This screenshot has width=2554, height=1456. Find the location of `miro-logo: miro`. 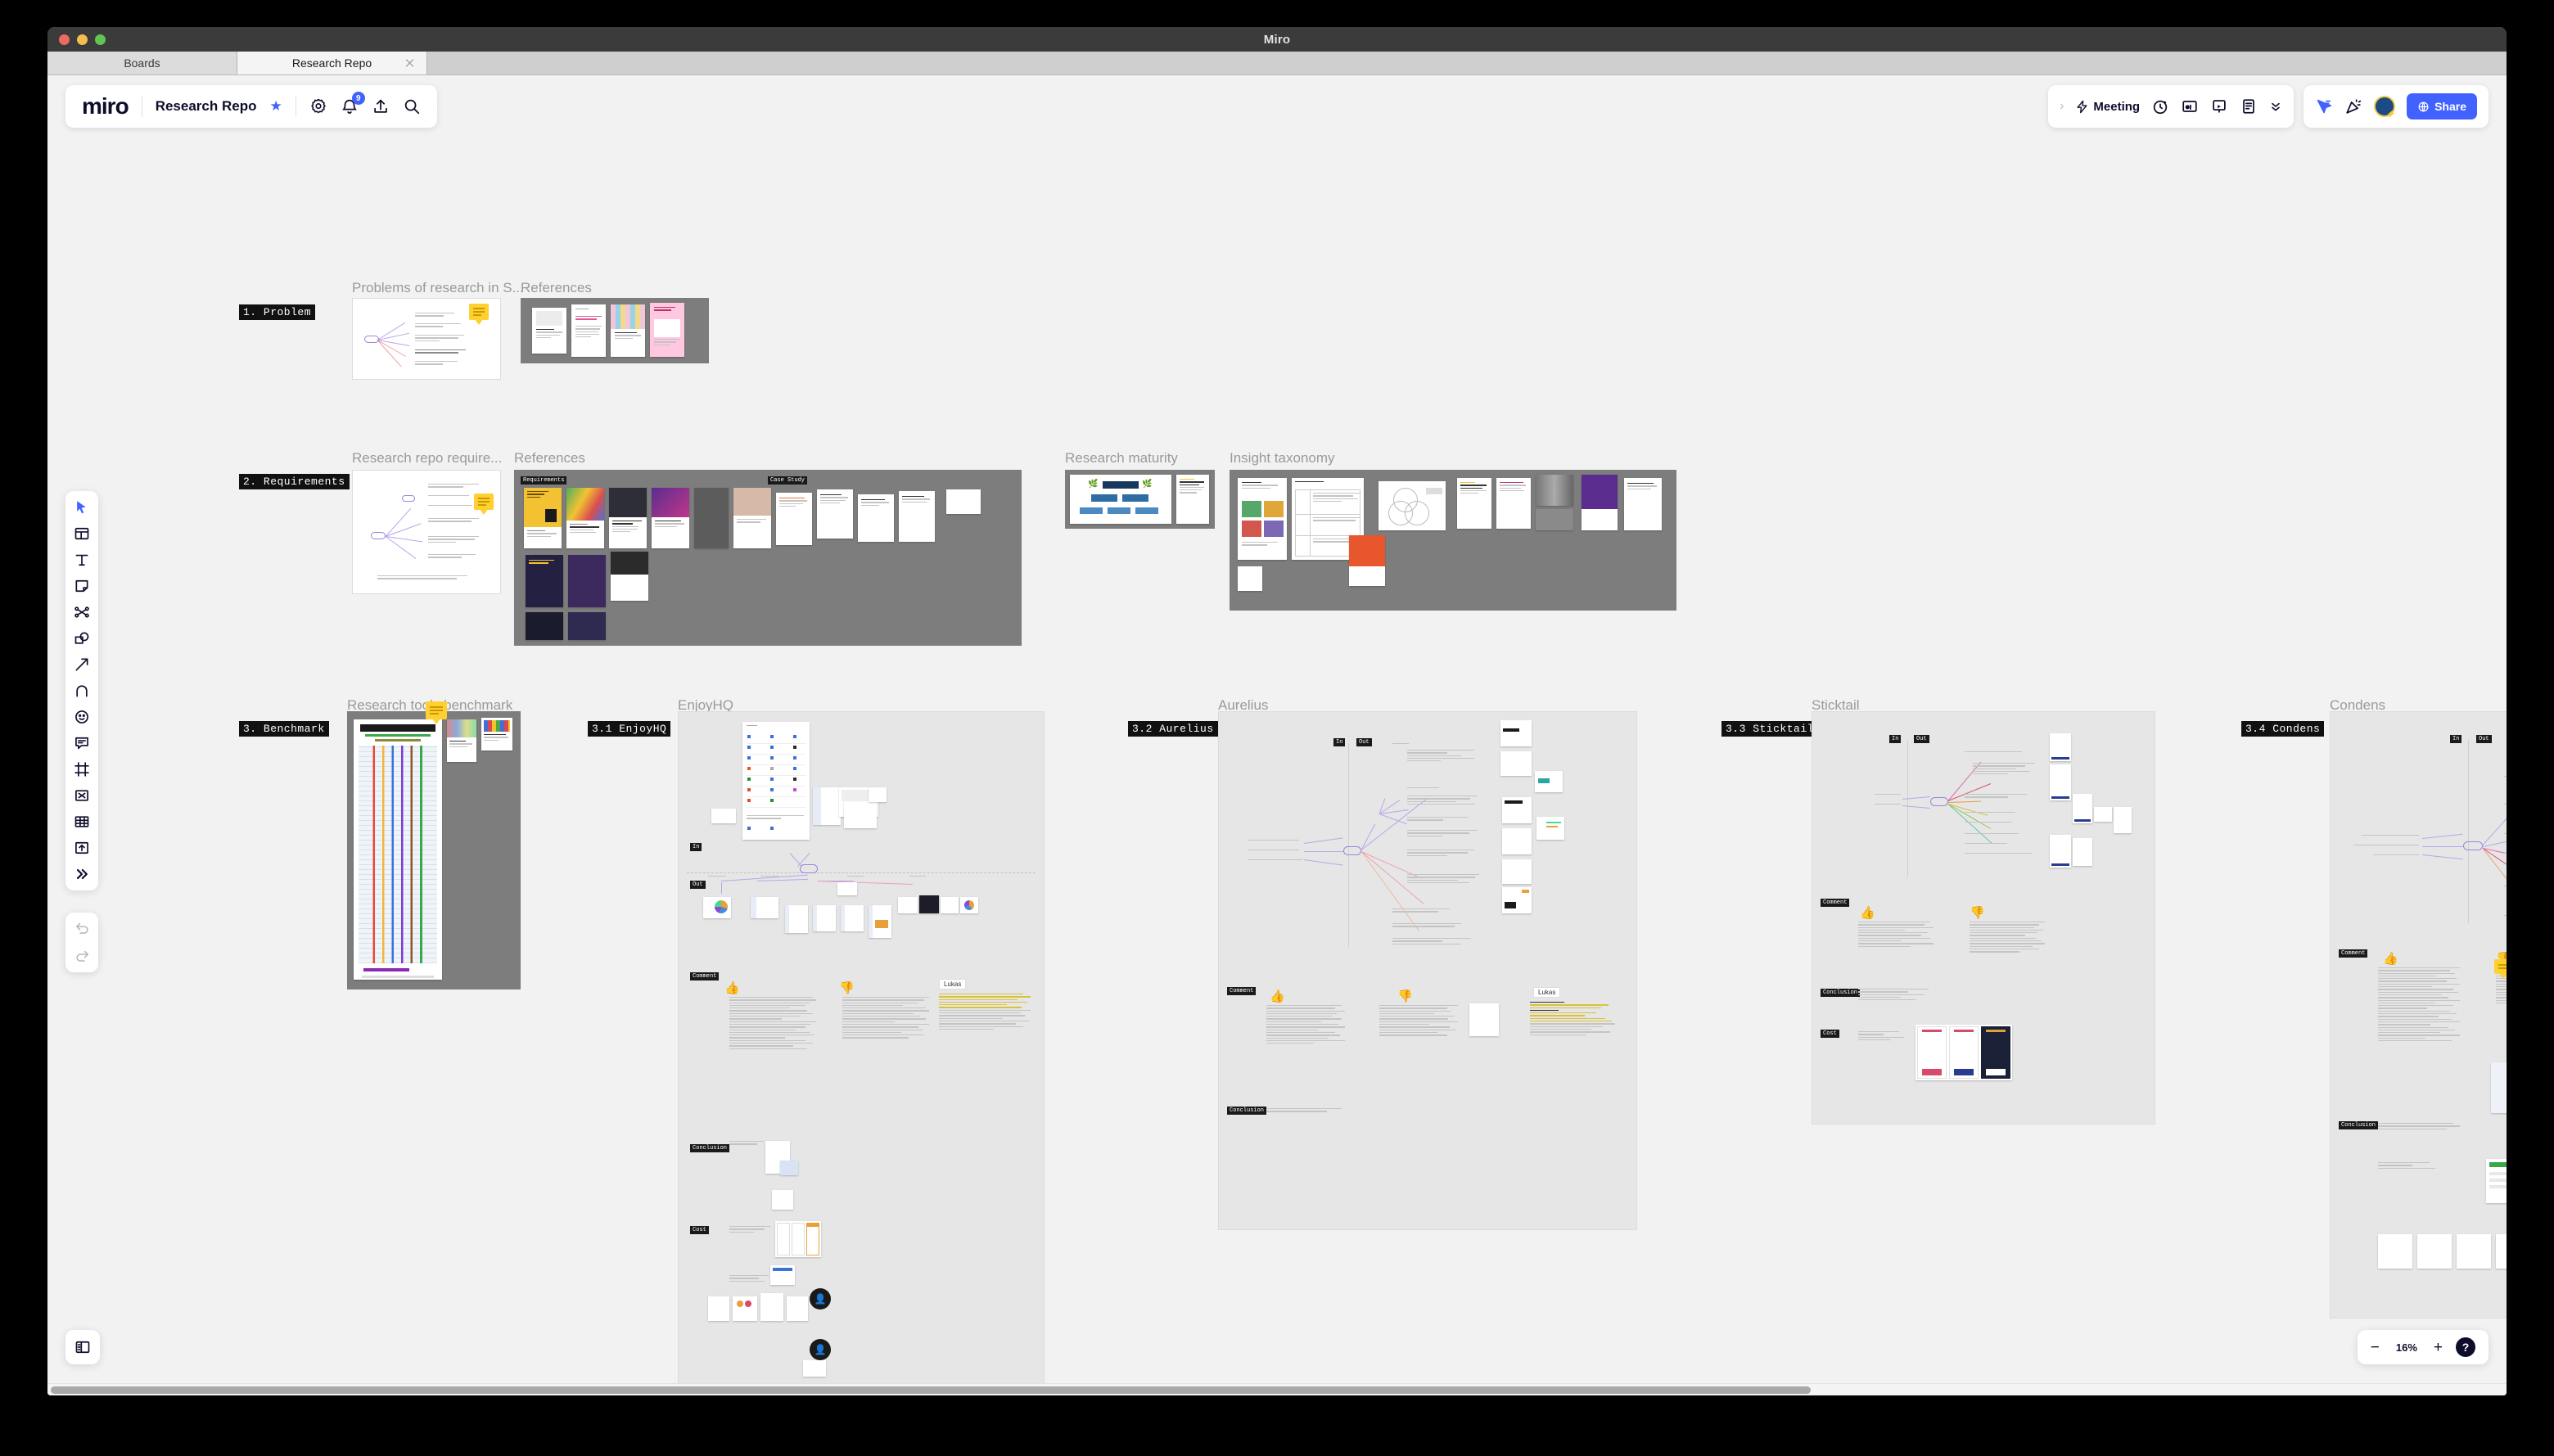

miro-logo: miro is located at coordinates (105, 106).